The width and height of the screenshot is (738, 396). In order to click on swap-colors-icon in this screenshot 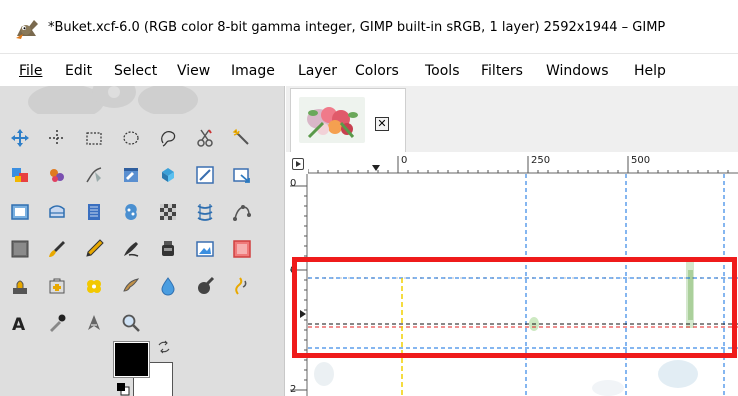, I will do `click(164, 347)`.